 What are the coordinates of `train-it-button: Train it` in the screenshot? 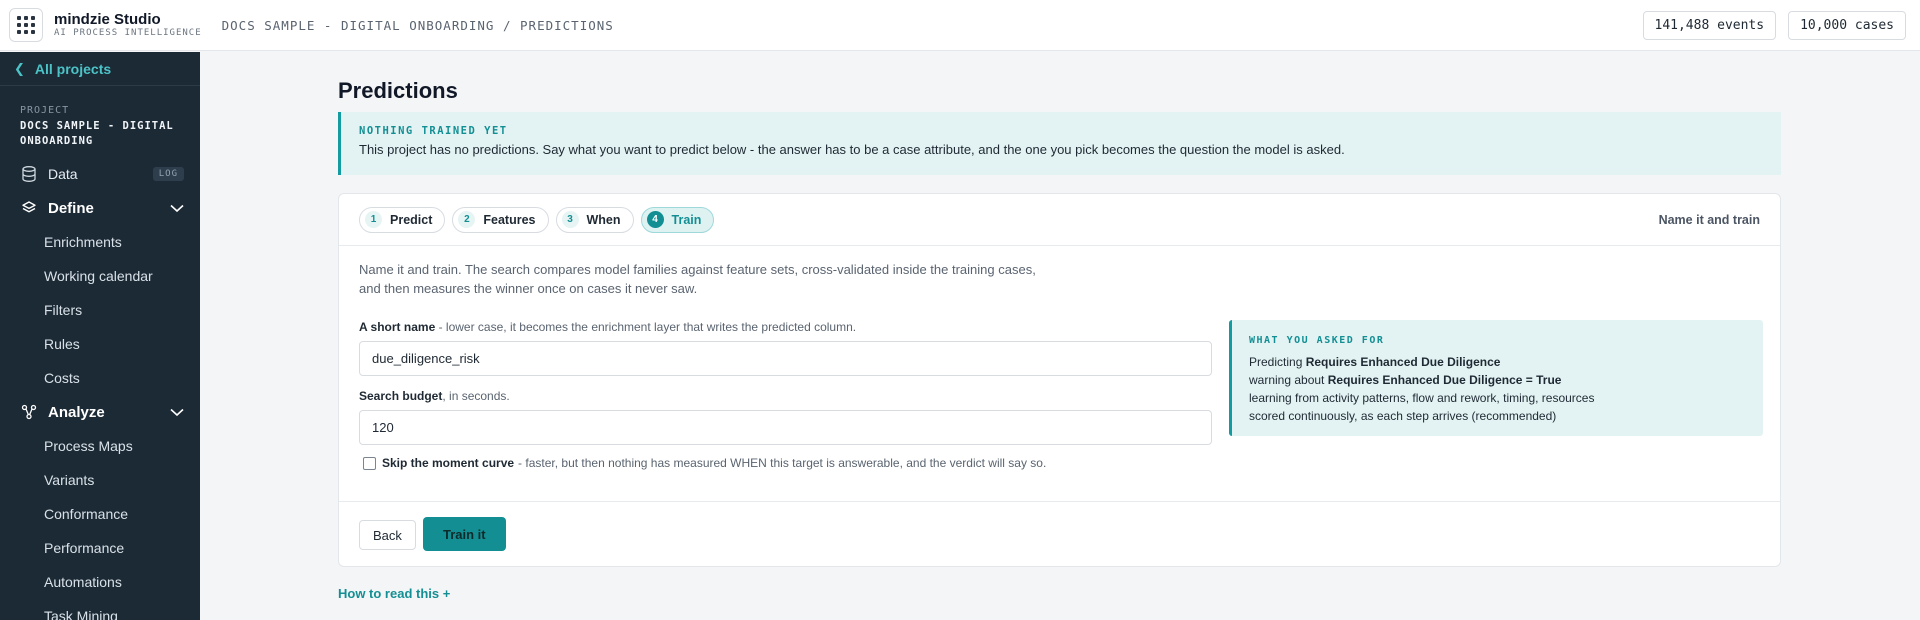 It's located at (464, 534).